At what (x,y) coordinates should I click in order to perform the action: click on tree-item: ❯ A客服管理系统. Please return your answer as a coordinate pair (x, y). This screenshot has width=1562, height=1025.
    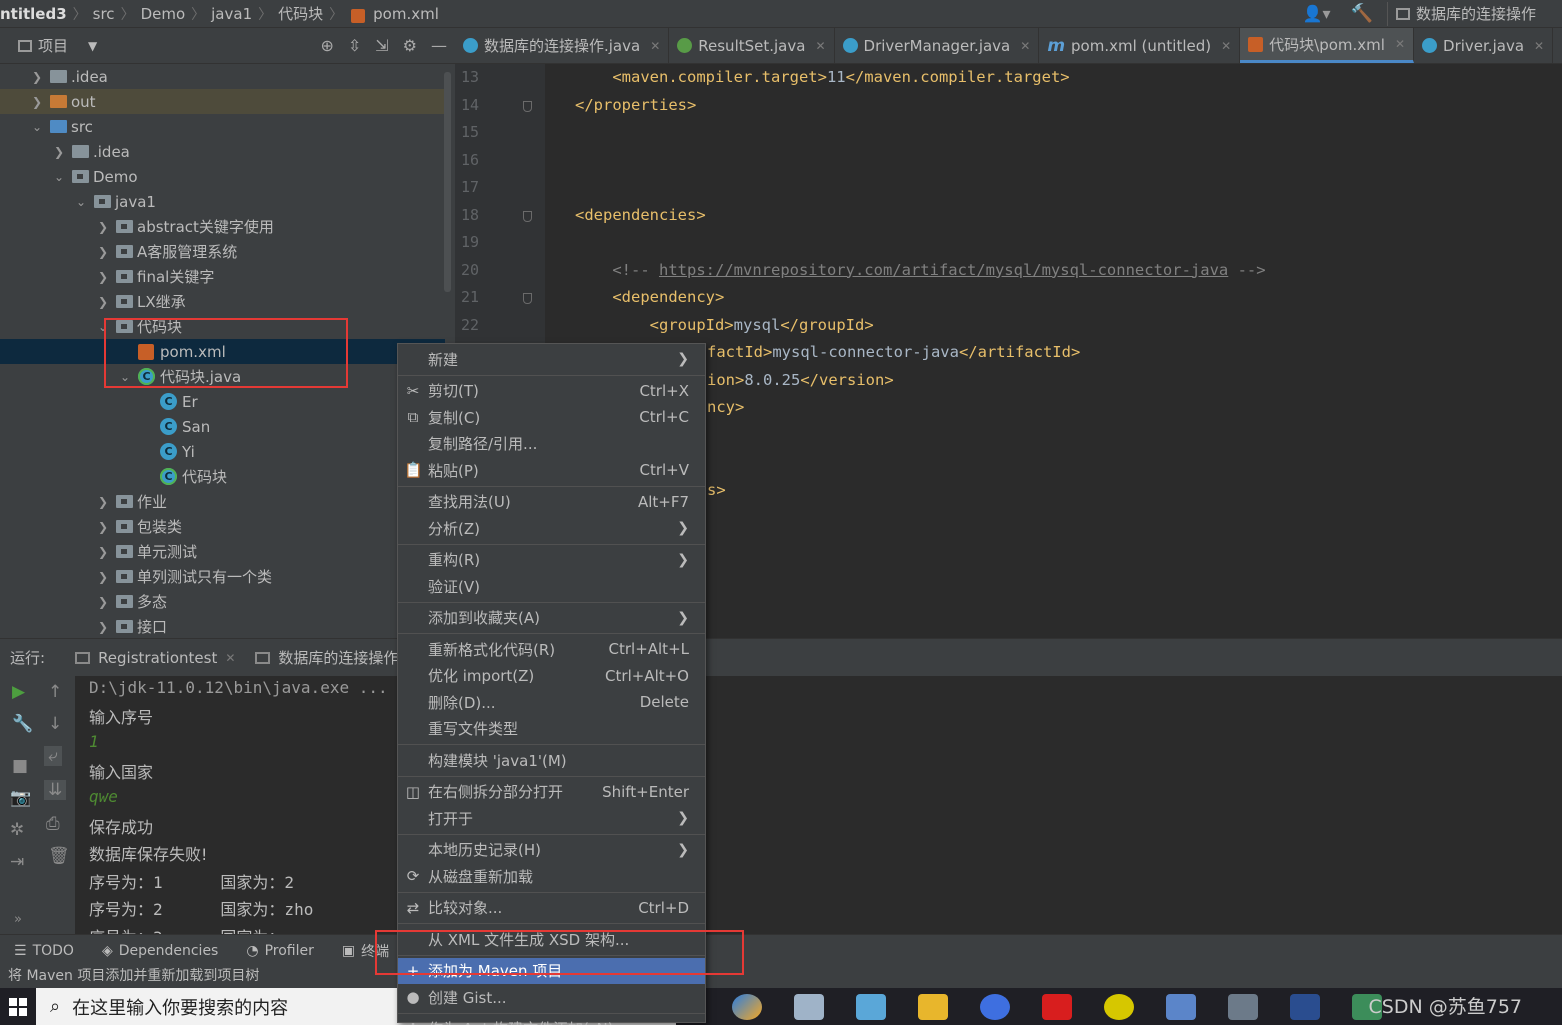
    Looking at the image, I should click on (222, 251).